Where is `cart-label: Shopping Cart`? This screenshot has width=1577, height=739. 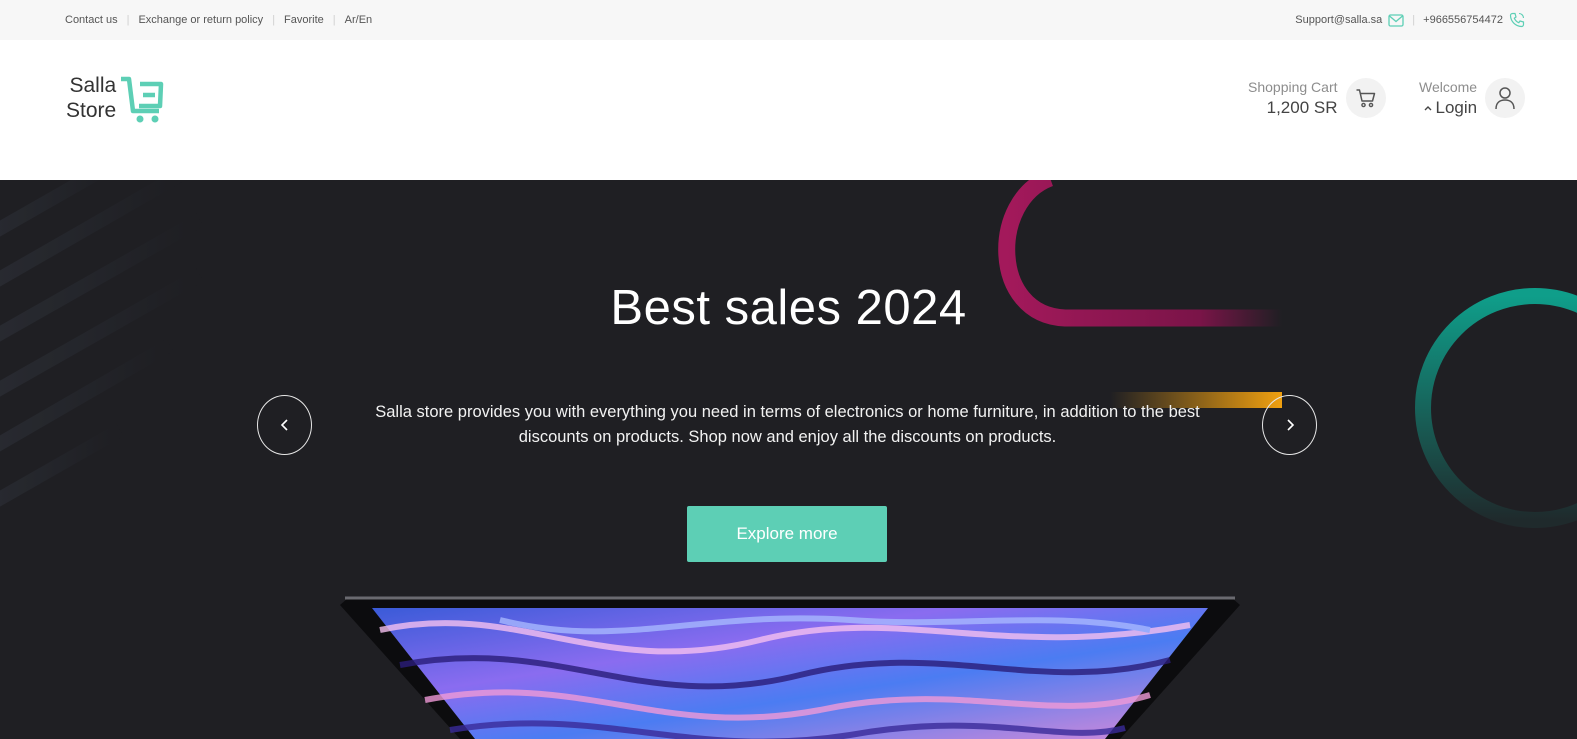 cart-label: Shopping Cart is located at coordinates (1293, 86).